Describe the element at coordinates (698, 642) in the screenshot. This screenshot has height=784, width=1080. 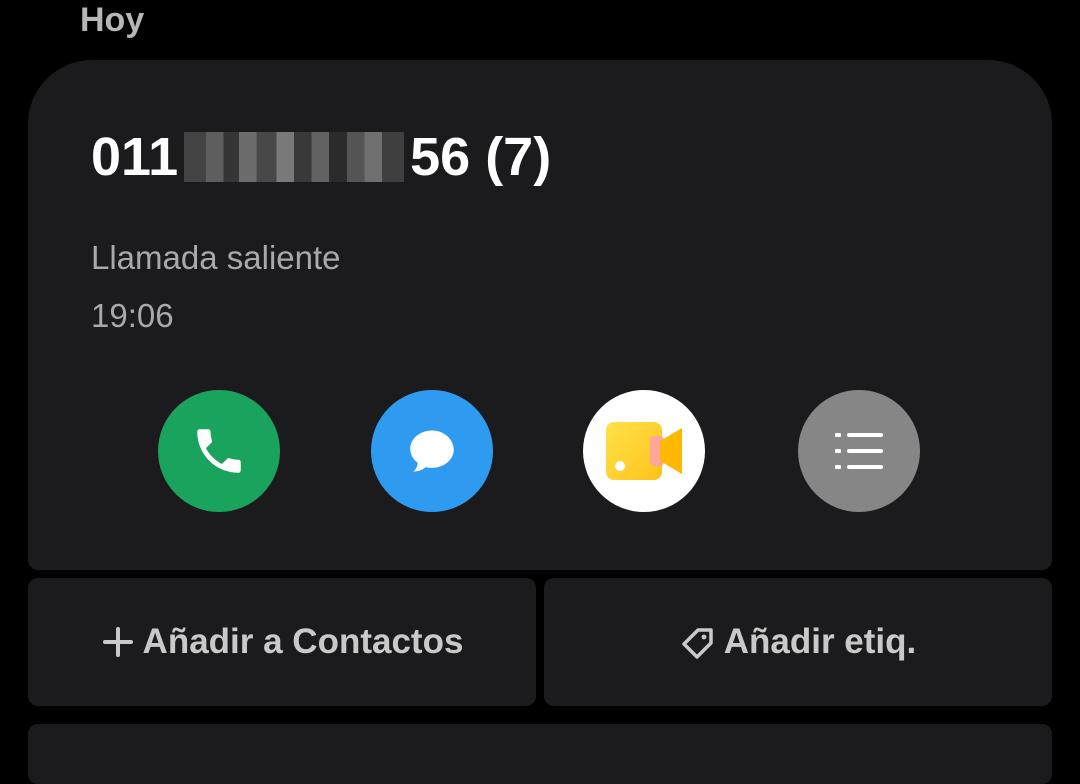
I see `tag-icon` at that location.